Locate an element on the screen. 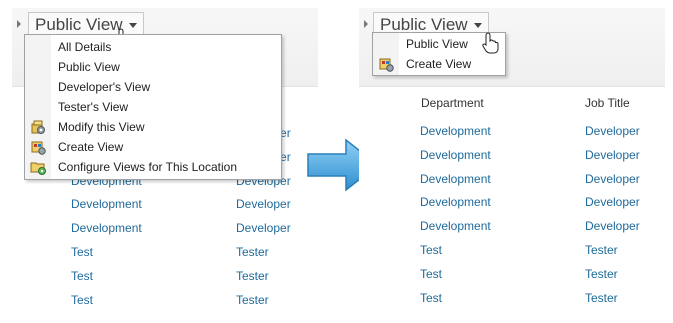 This screenshot has width=673, height=323. menu-item-public-view: Public View is located at coordinates (153, 67).